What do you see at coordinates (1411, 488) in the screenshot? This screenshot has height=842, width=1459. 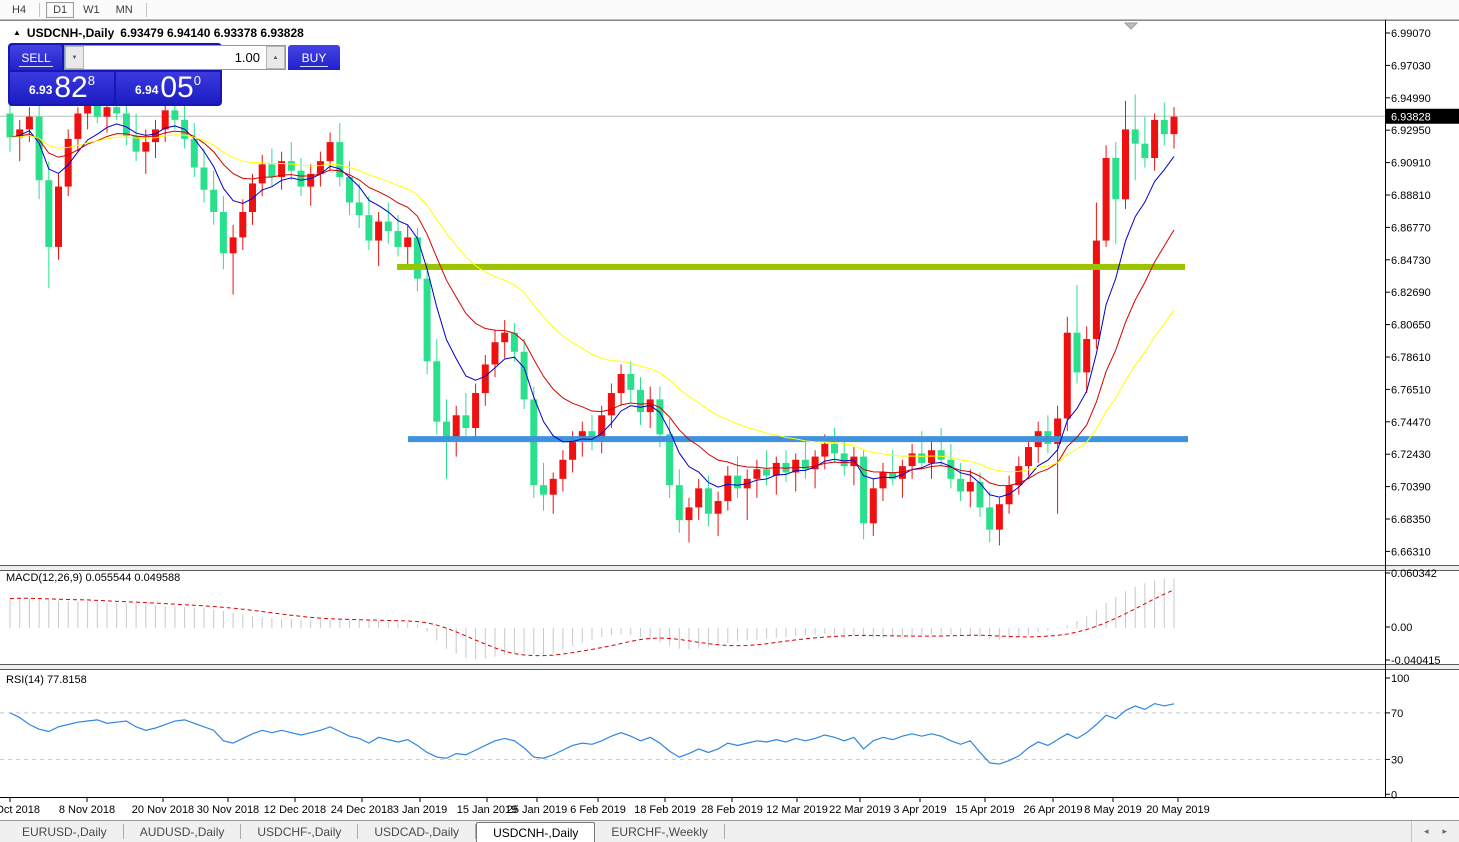 I see `price-axis-label: 6.70390` at bounding box center [1411, 488].